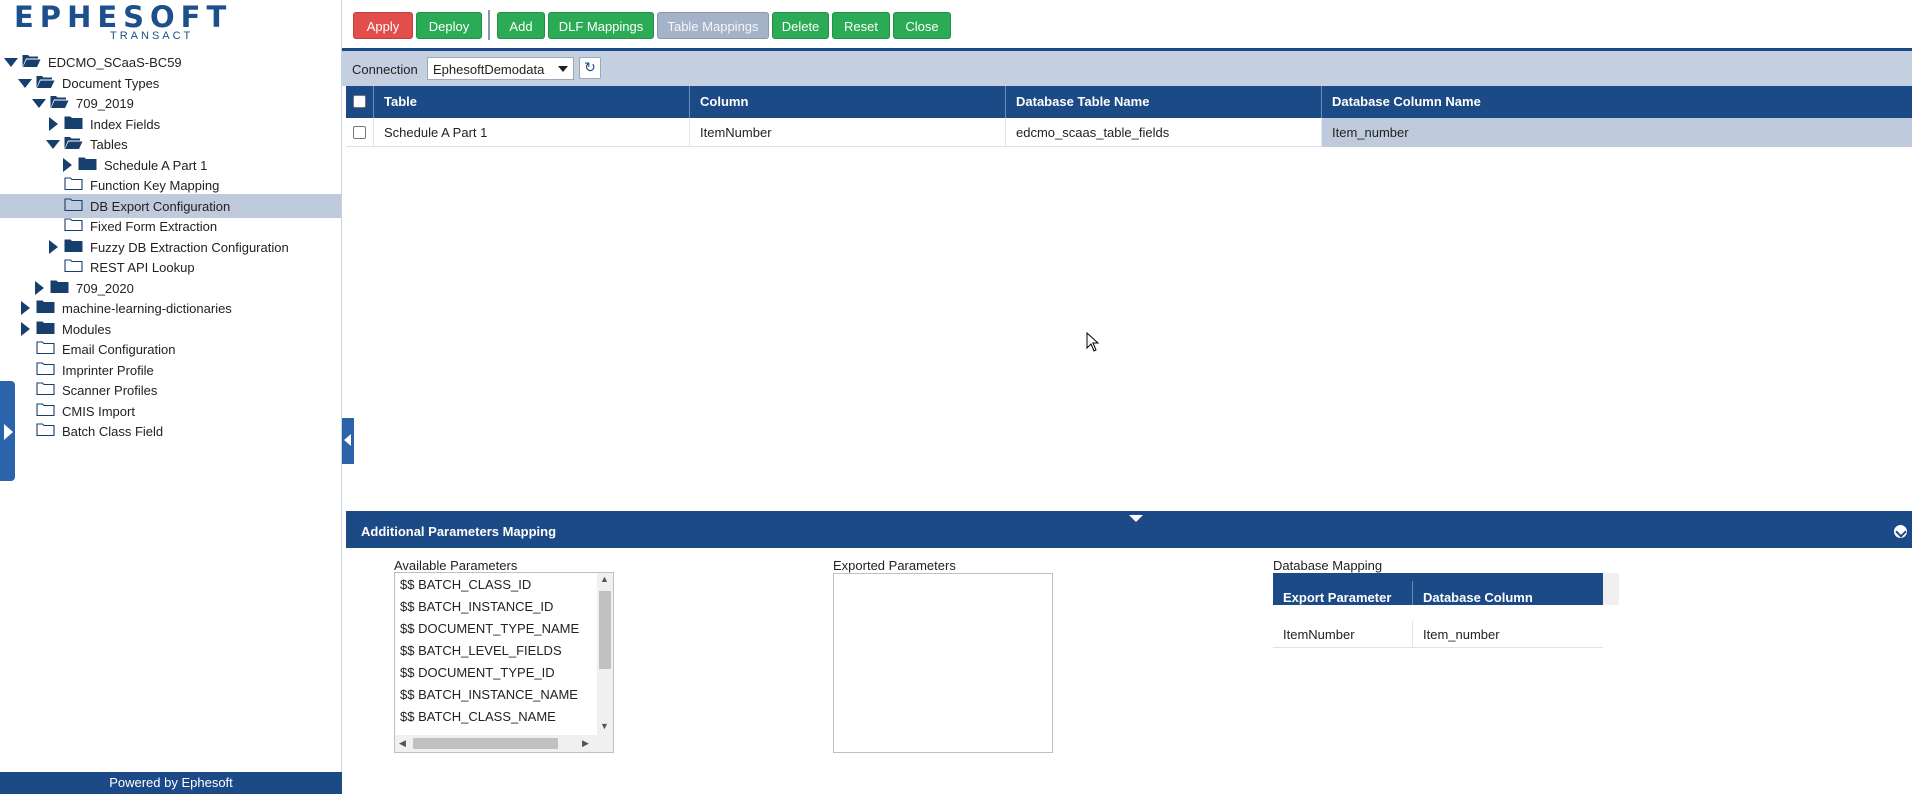 This screenshot has height=794, width=1912. What do you see at coordinates (125, 124) in the screenshot?
I see `tree-item-label: Index Fields` at bounding box center [125, 124].